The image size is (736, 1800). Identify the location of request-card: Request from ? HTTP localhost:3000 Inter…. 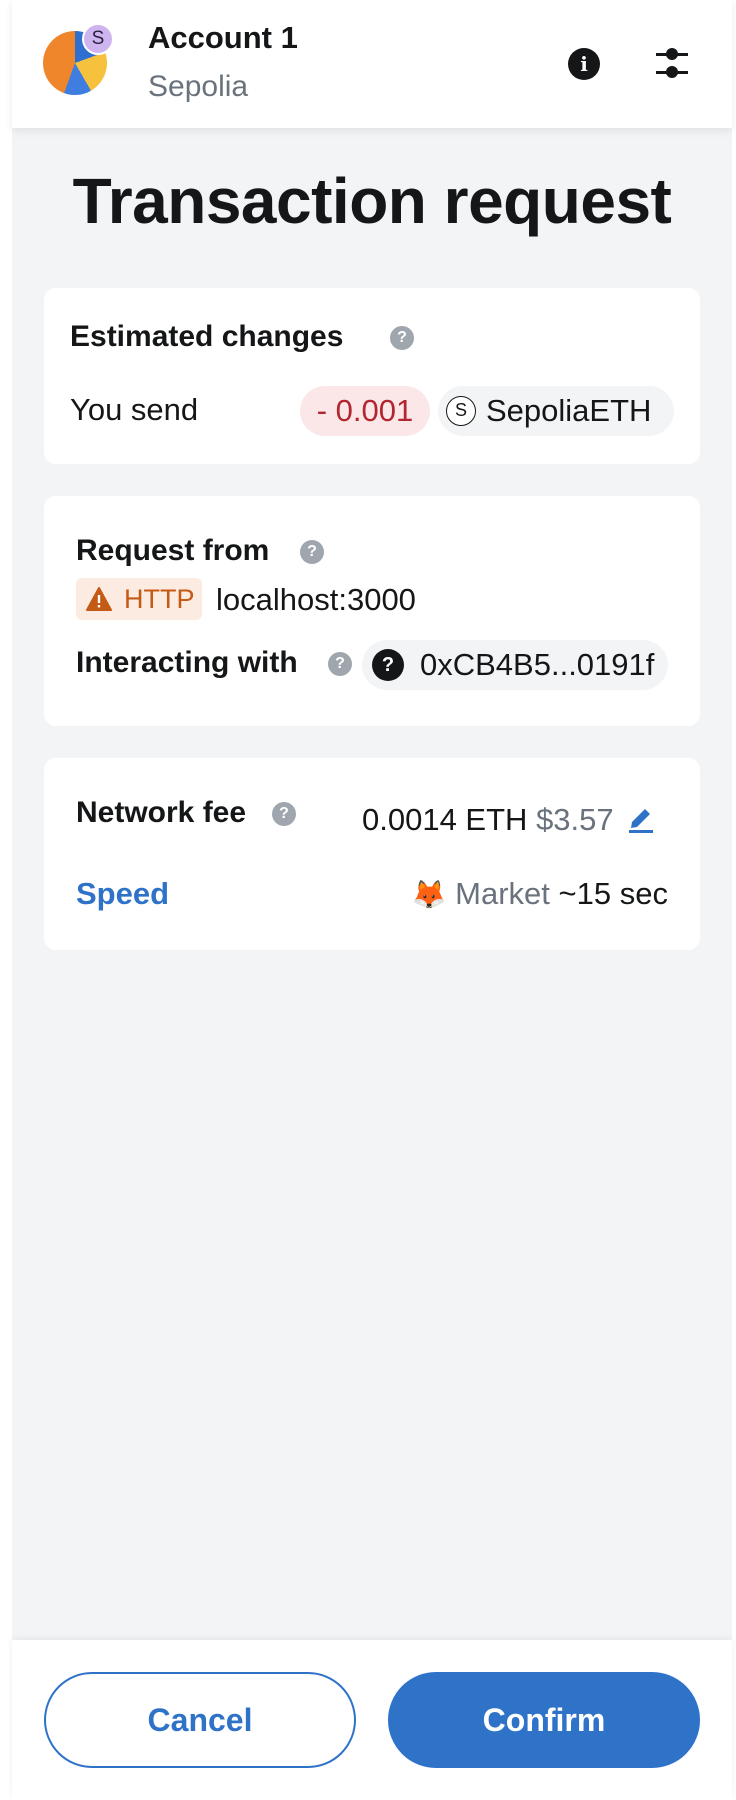
(372, 611).